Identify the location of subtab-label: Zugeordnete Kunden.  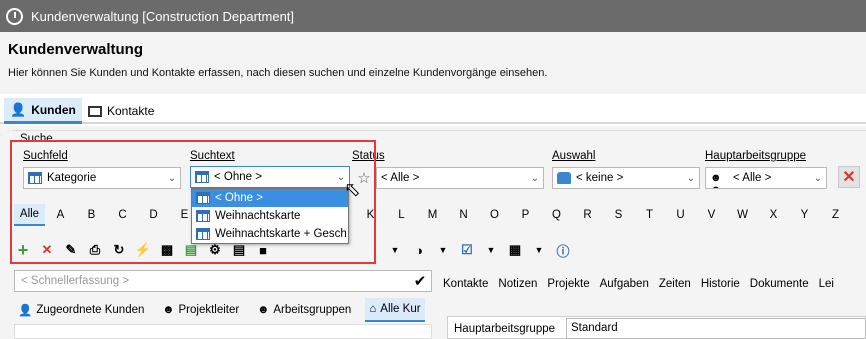
(90, 310).